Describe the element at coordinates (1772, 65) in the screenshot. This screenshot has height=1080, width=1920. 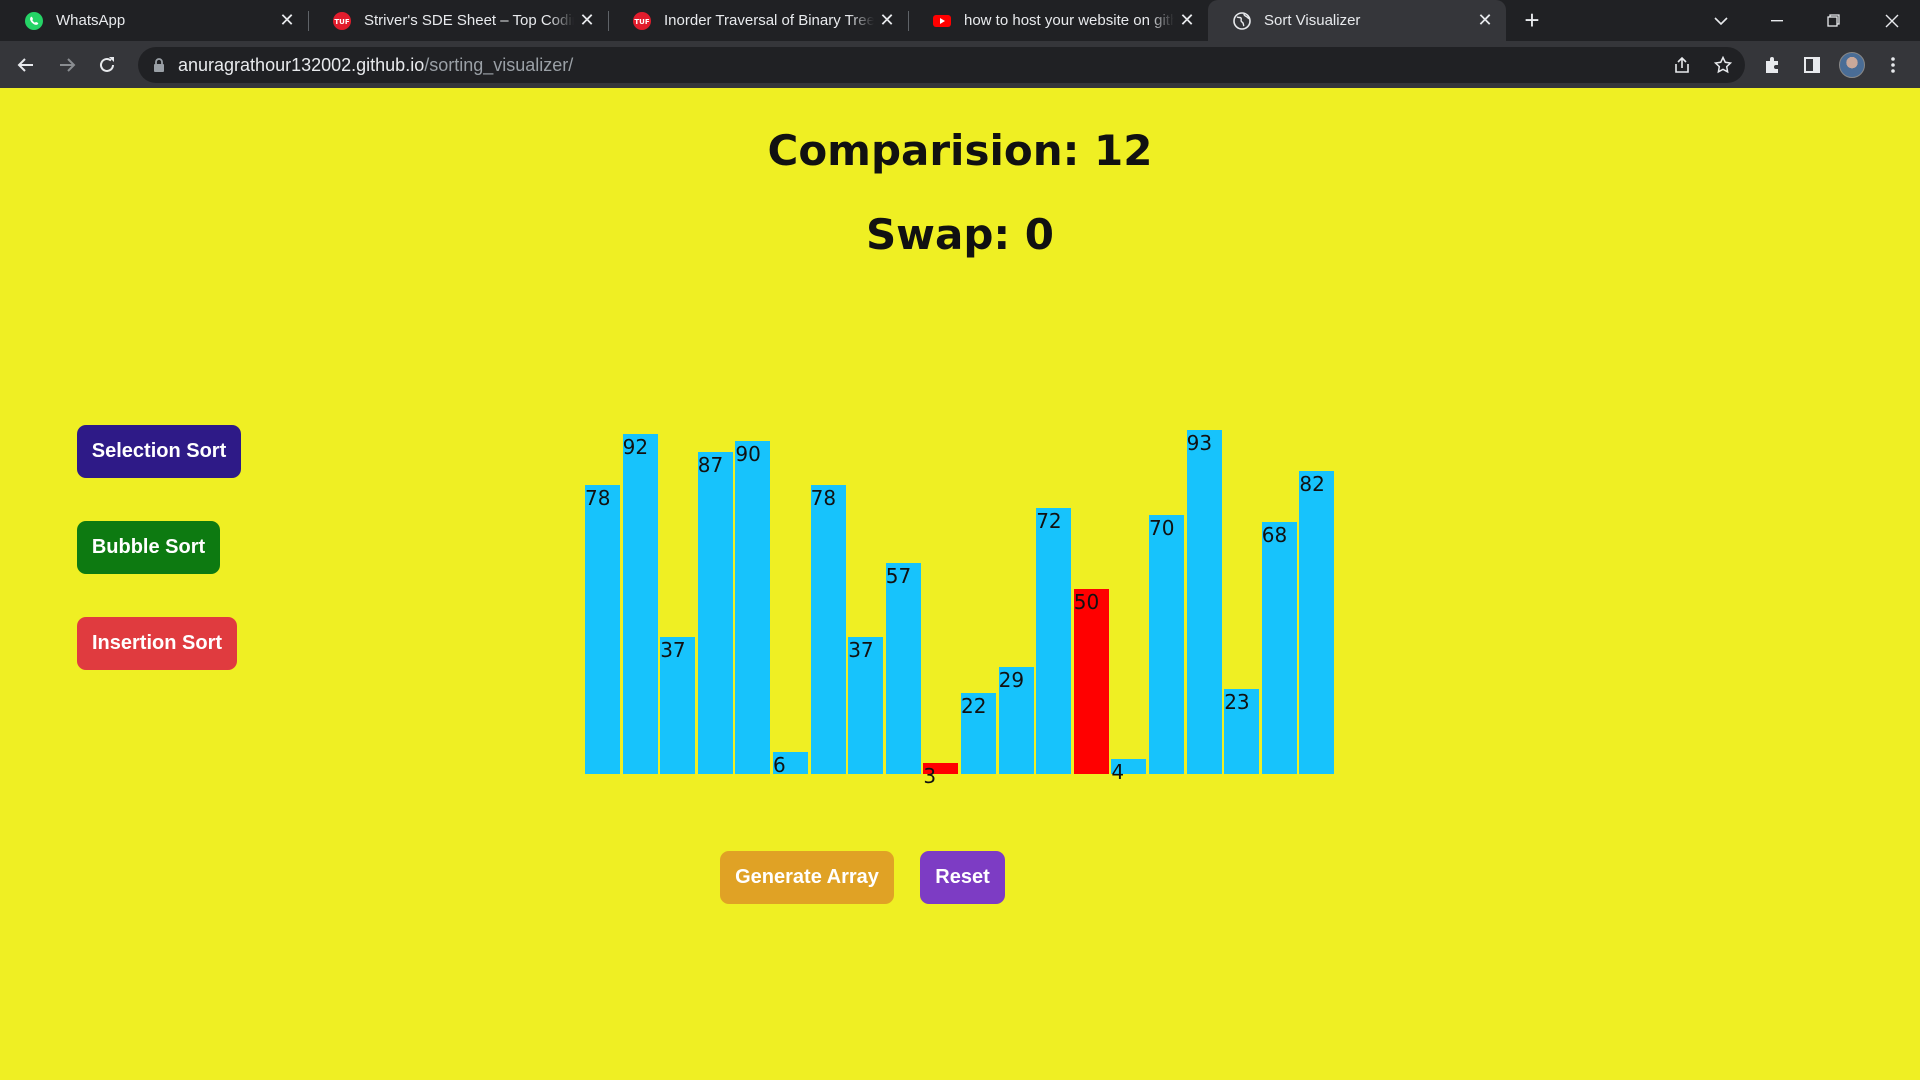
I see `extensions-icon` at that location.